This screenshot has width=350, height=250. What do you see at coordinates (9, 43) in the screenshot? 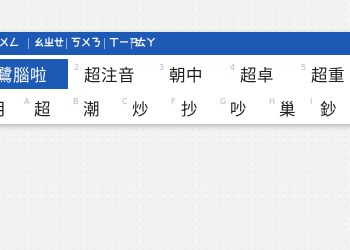
I see `composition-segment: ˙ㄨㄥ` at bounding box center [9, 43].